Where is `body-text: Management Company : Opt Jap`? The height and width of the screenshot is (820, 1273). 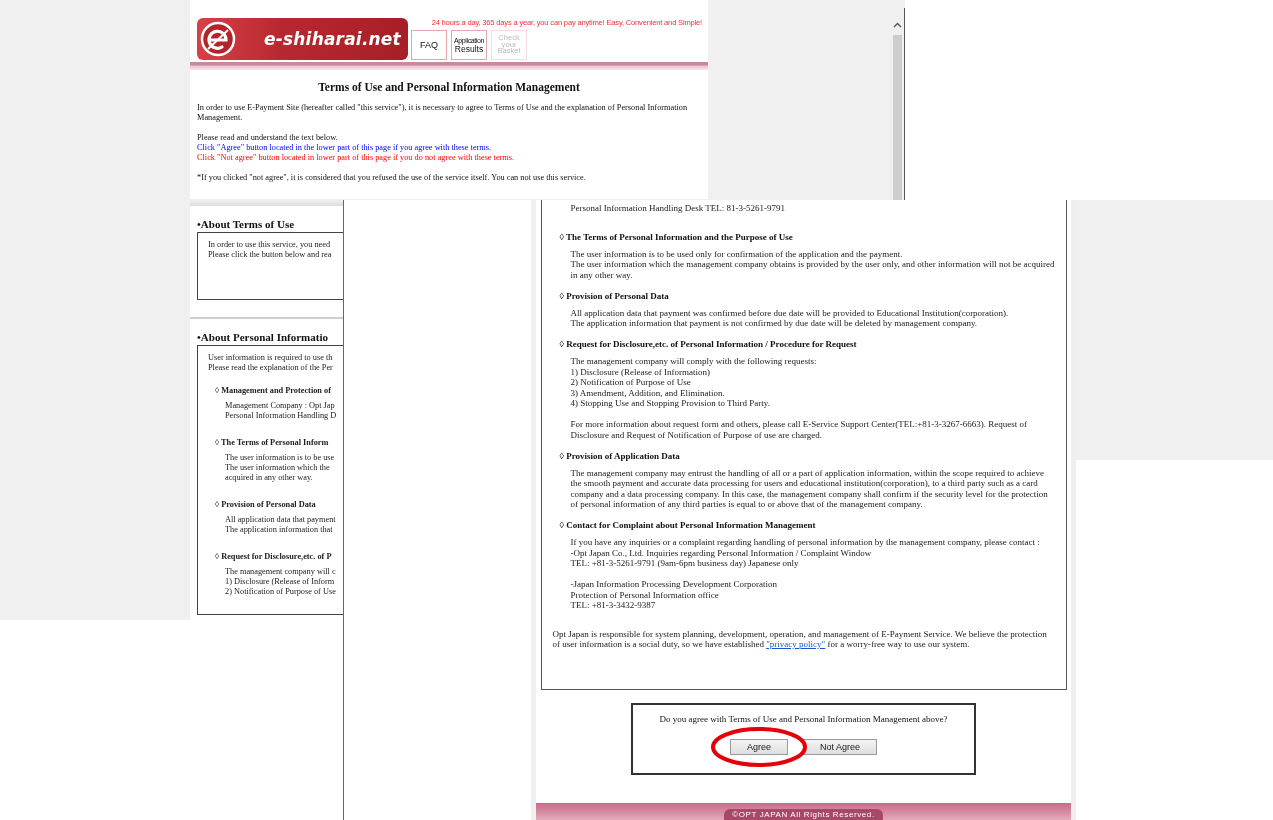 body-text: Management Company : Opt Jap is located at coordinates (280, 406).